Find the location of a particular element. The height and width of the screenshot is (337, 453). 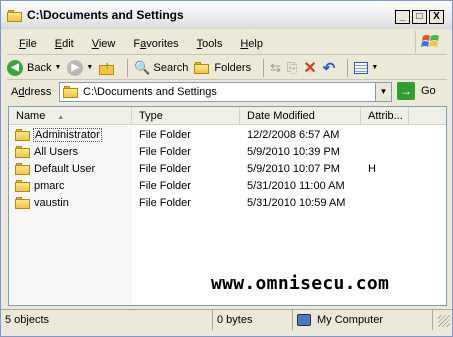

window-title: C:\Documents and Settings is located at coordinates (105, 15).